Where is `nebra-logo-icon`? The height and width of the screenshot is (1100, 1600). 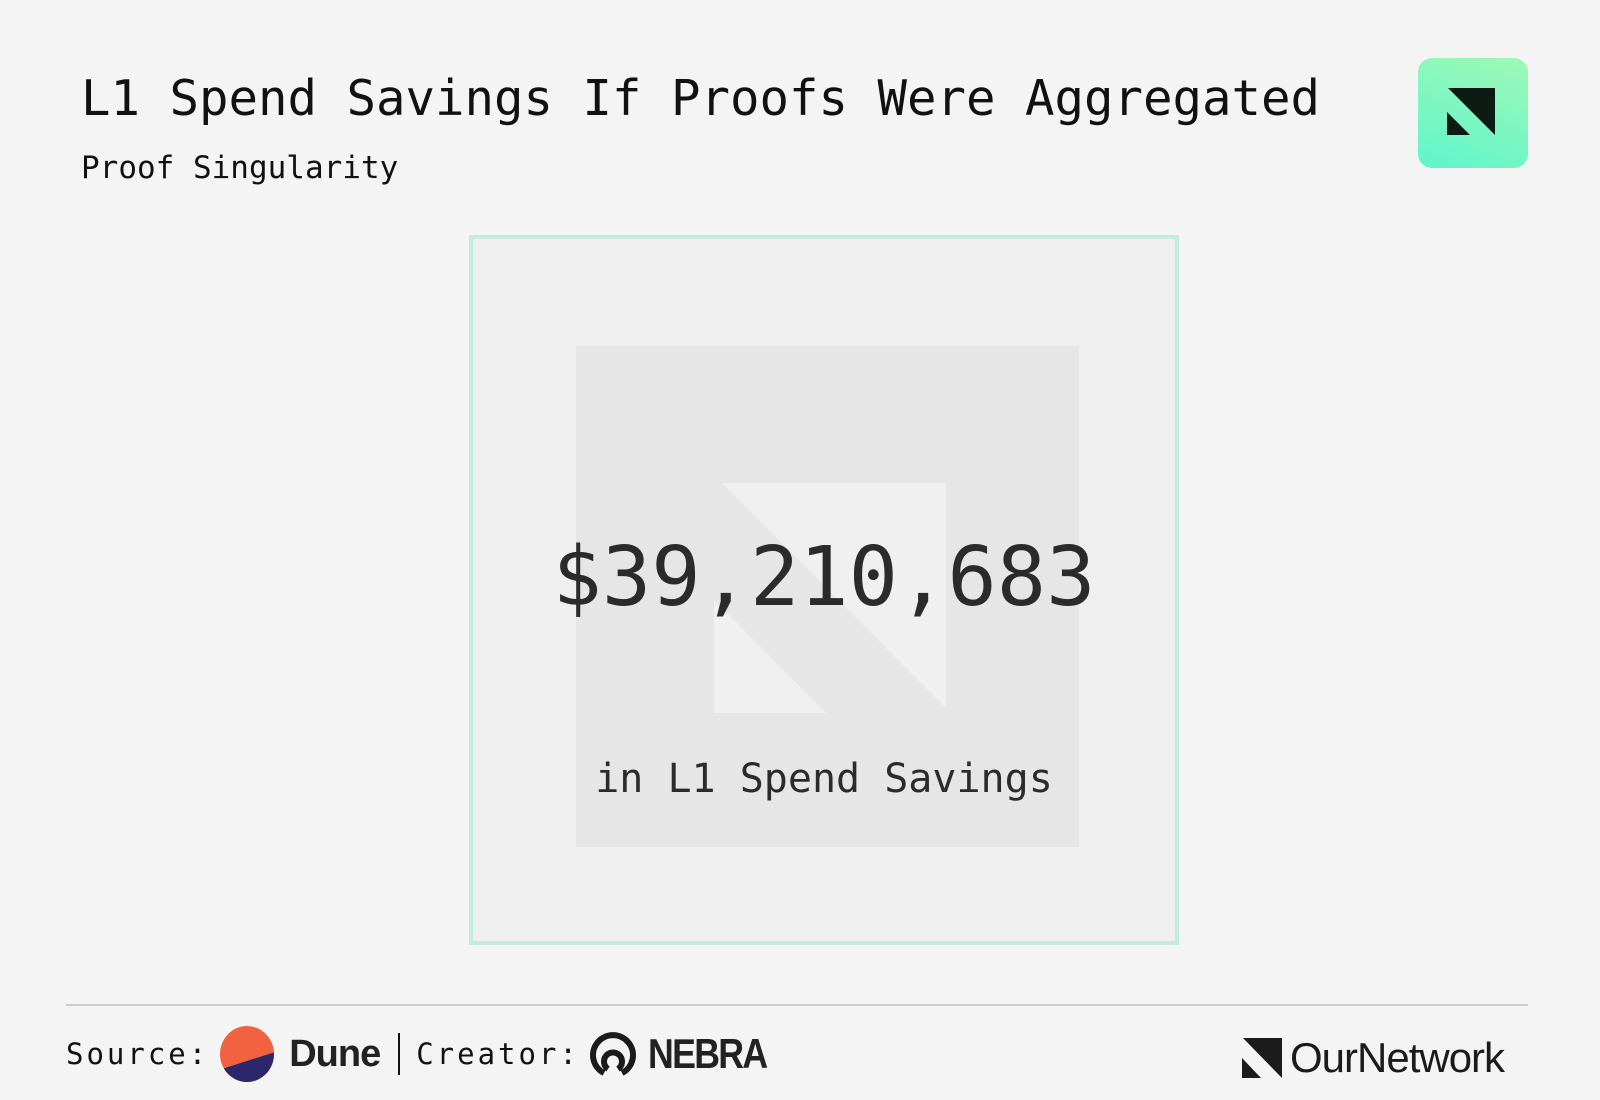
nebra-logo-icon is located at coordinates (612, 1054).